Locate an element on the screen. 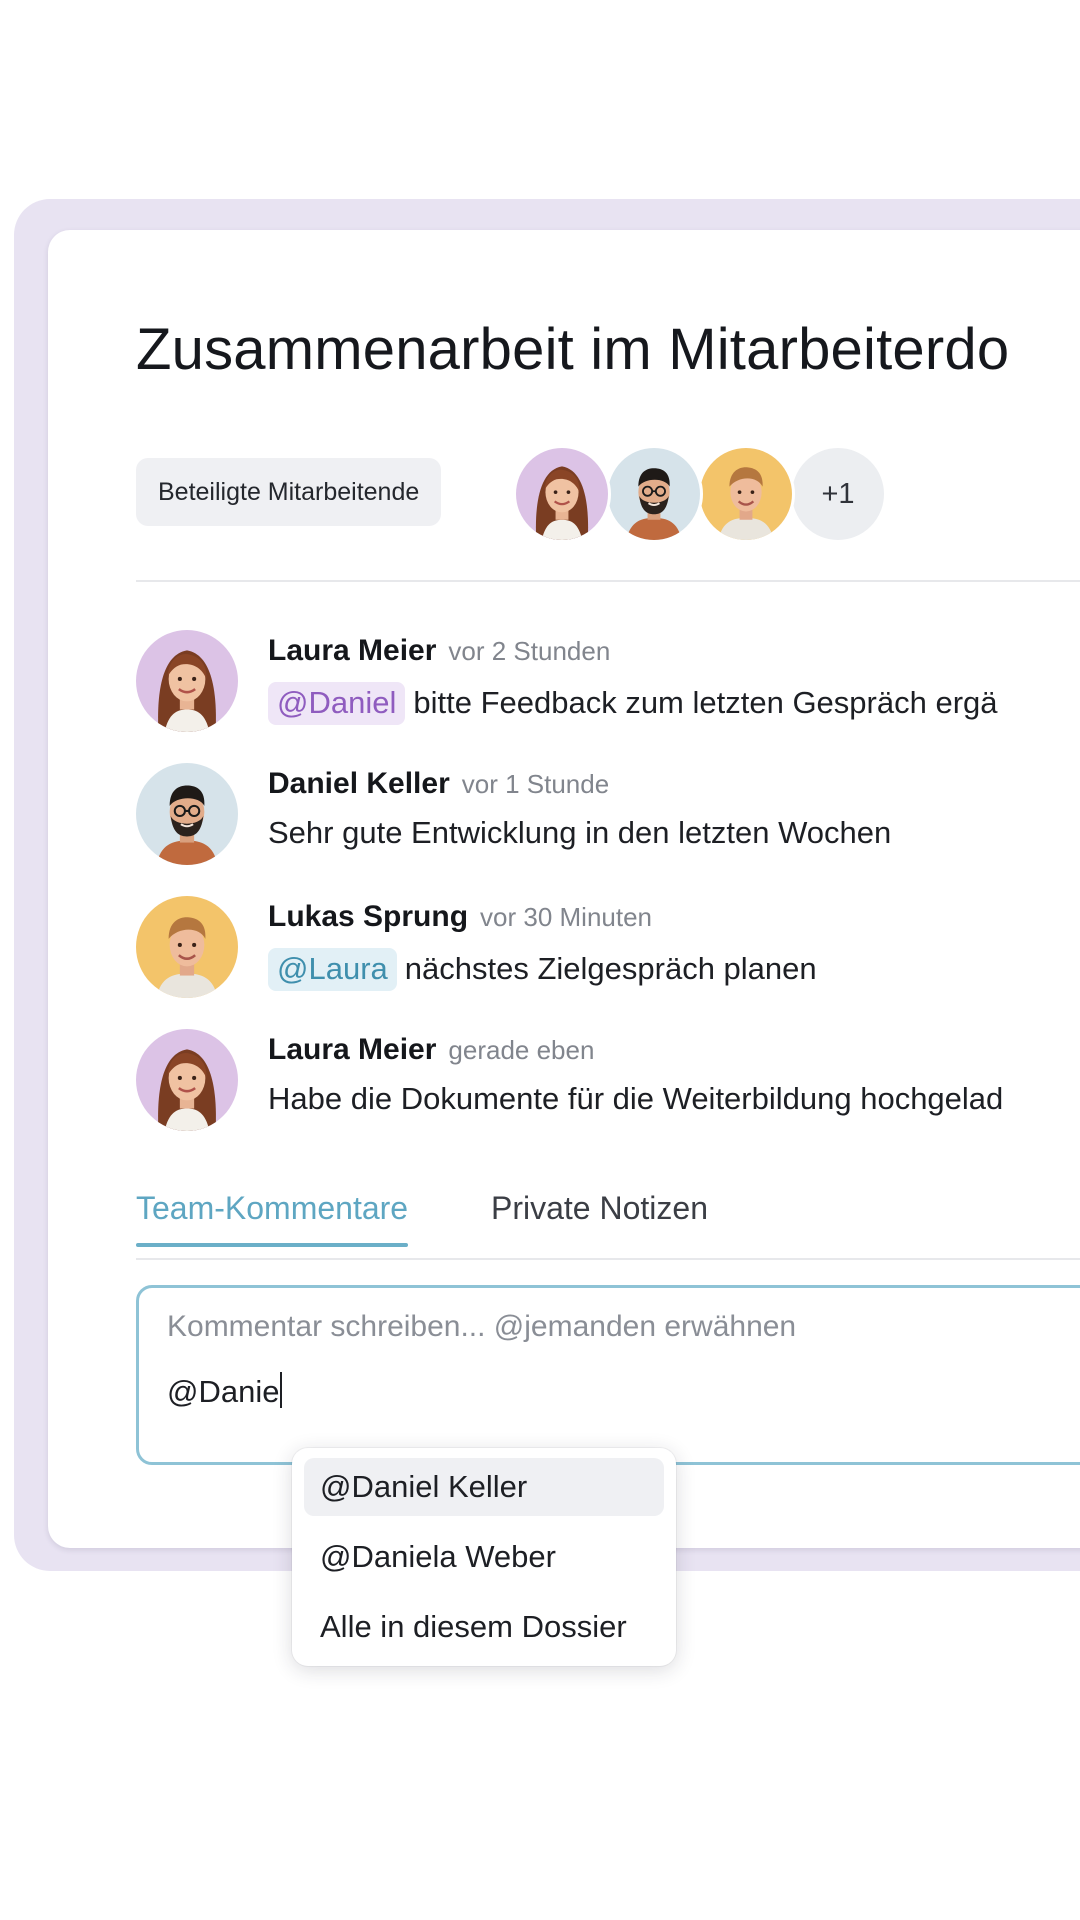 This screenshot has height=1920, width=1080. tabs-divider is located at coordinates (608, 1259).